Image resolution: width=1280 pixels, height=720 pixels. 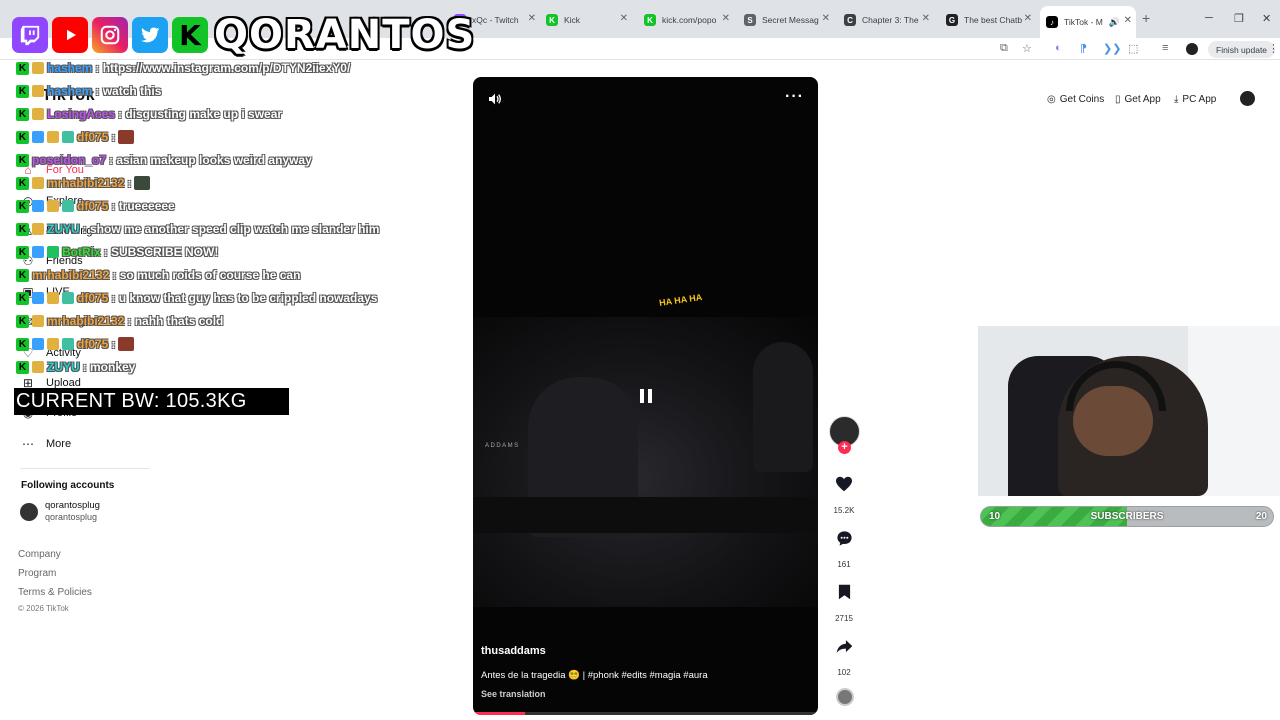 I want to click on music-disc-icon, so click(x=845, y=697).